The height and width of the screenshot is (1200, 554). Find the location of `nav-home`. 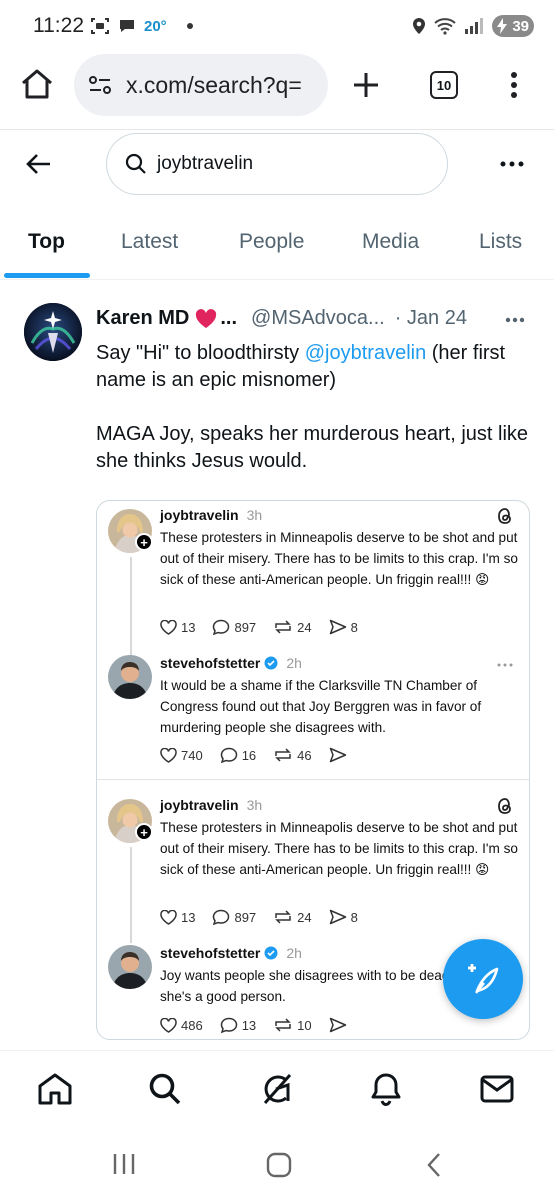

nav-home is located at coordinates (55, 1089).